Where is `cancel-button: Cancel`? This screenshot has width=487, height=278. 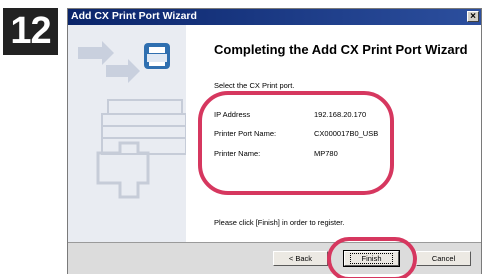 cancel-button: Cancel is located at coordinates (443, 258).